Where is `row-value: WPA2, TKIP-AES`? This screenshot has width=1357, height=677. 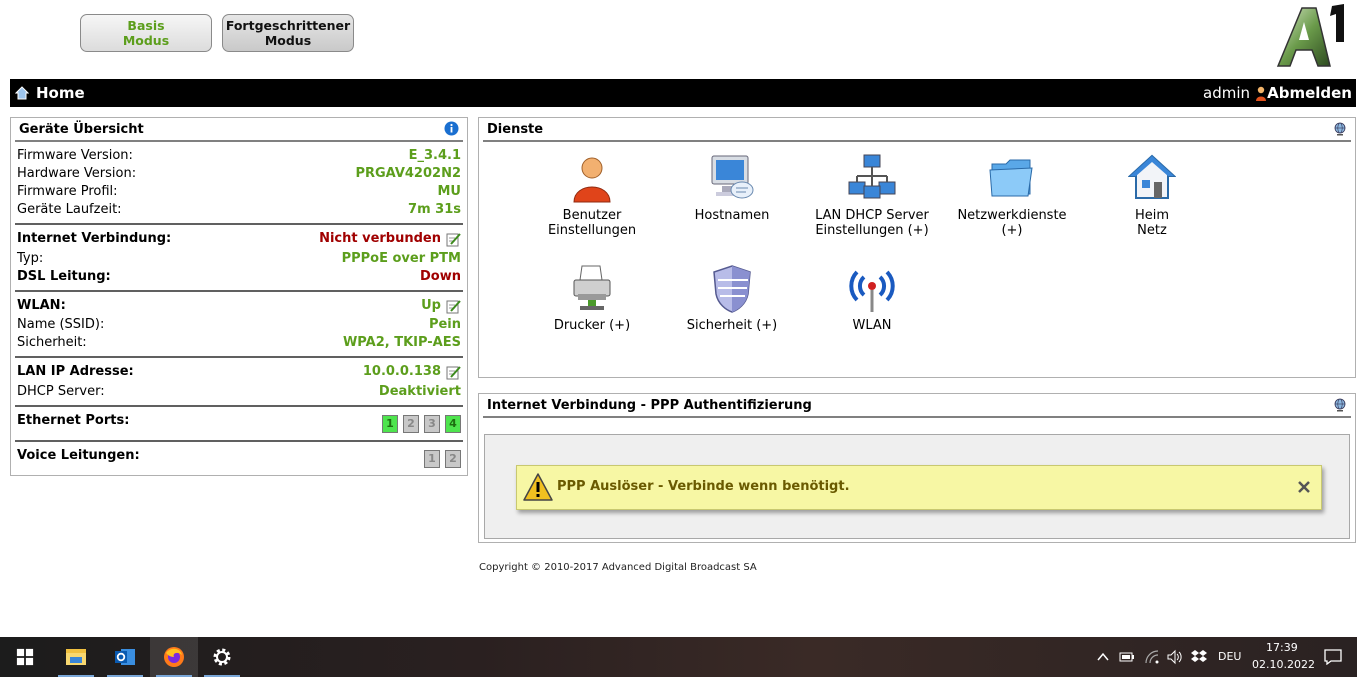 row-value: WPA2, TKIP-AES is located at coordinates (401, 342).